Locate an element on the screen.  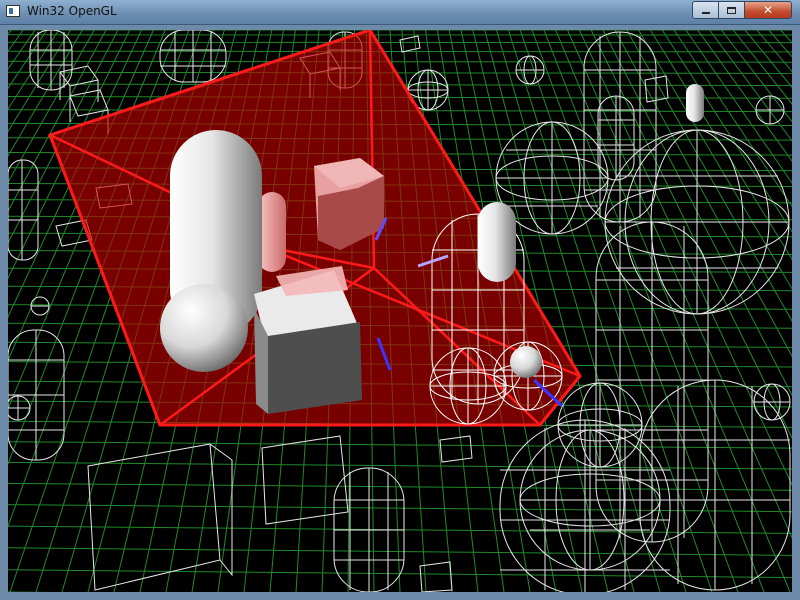
close-icon: ✕ is located at coordinates (768, 10).